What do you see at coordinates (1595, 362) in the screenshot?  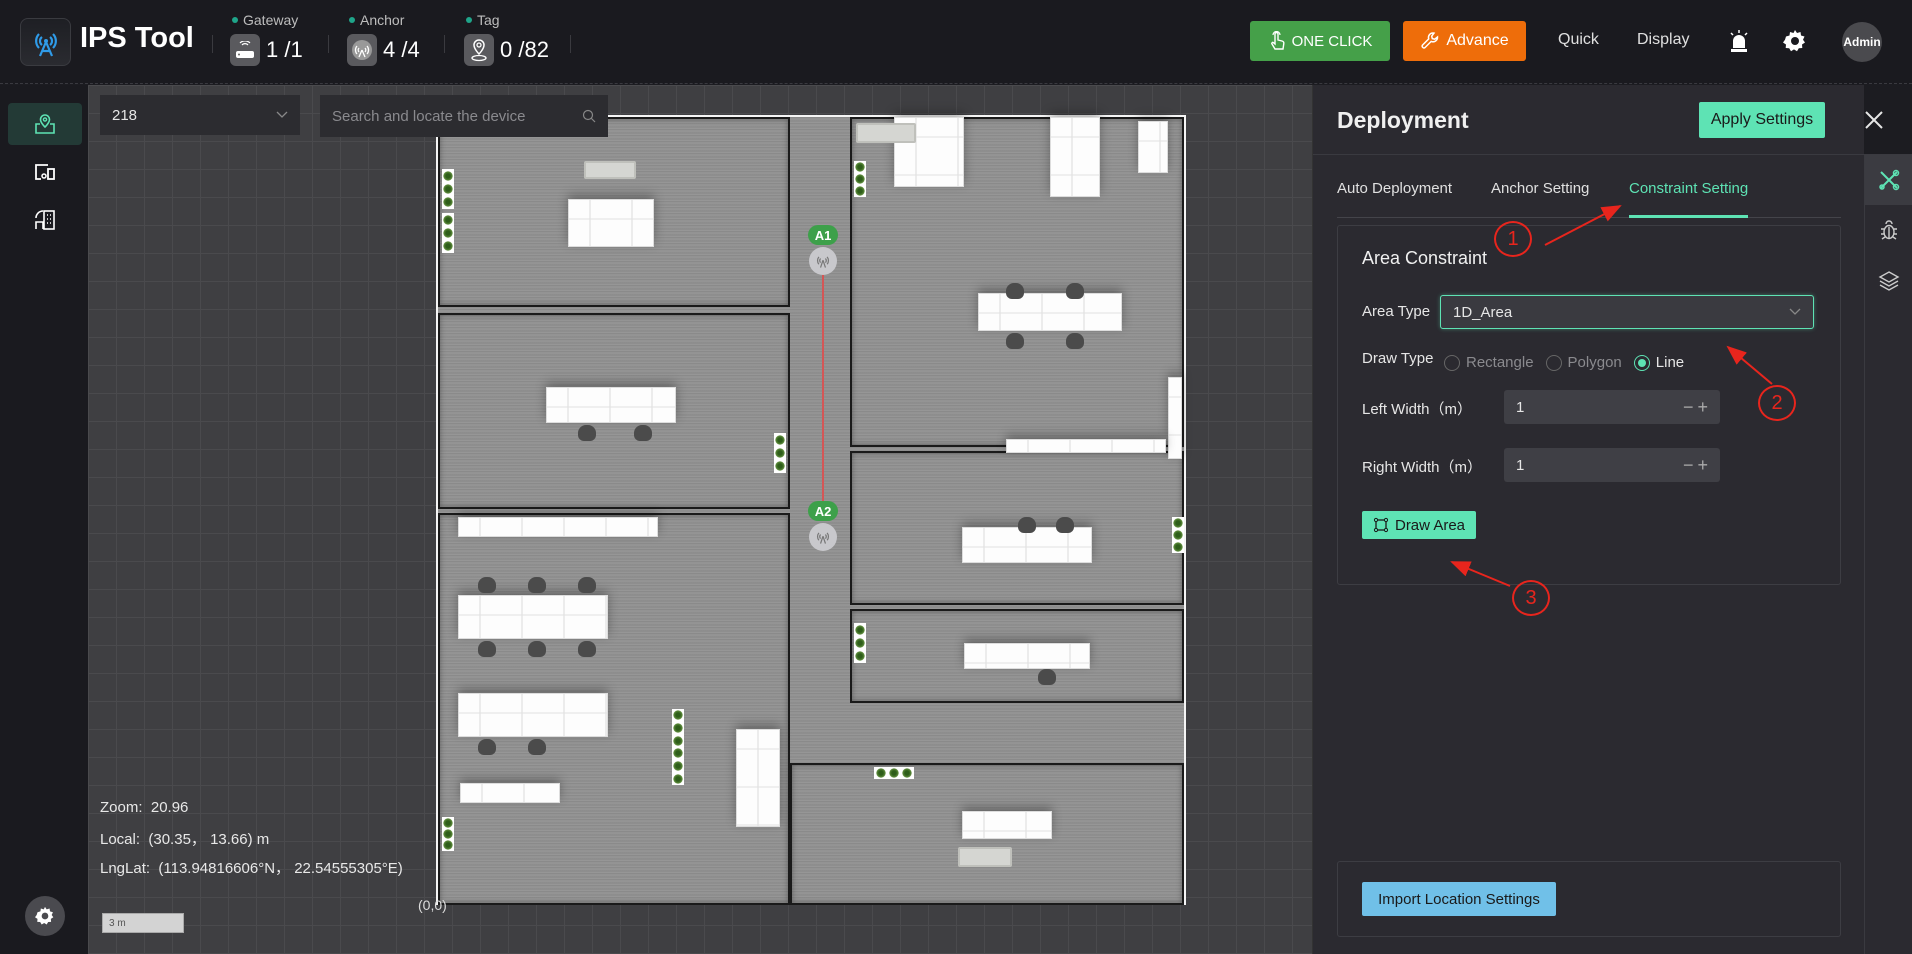 I see `radio-polygon-label: Polygon` at bounding box center [1595, 362].